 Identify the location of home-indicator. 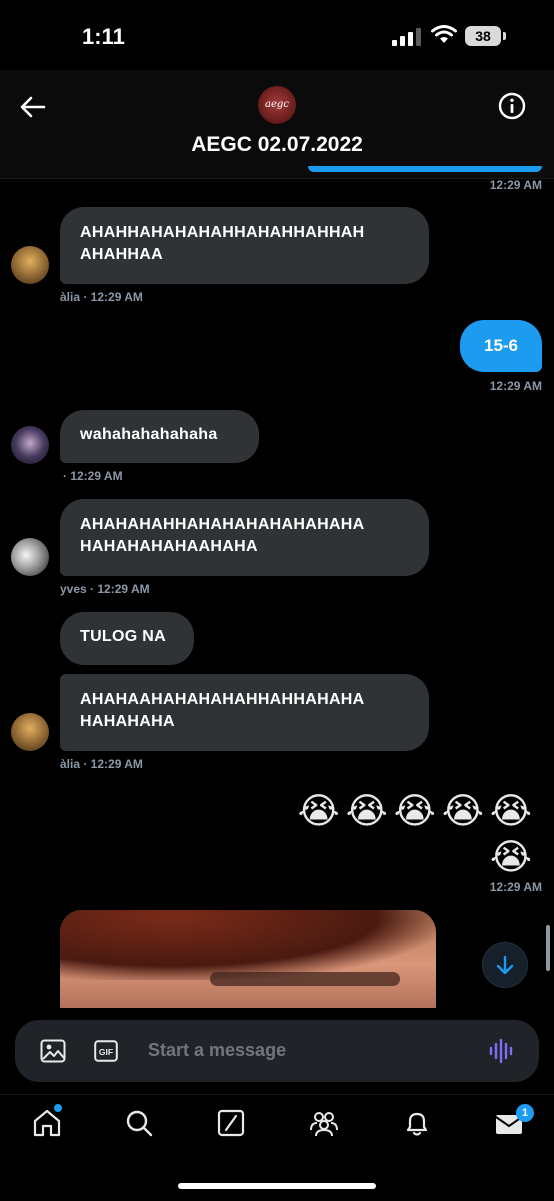
(277, 1186).